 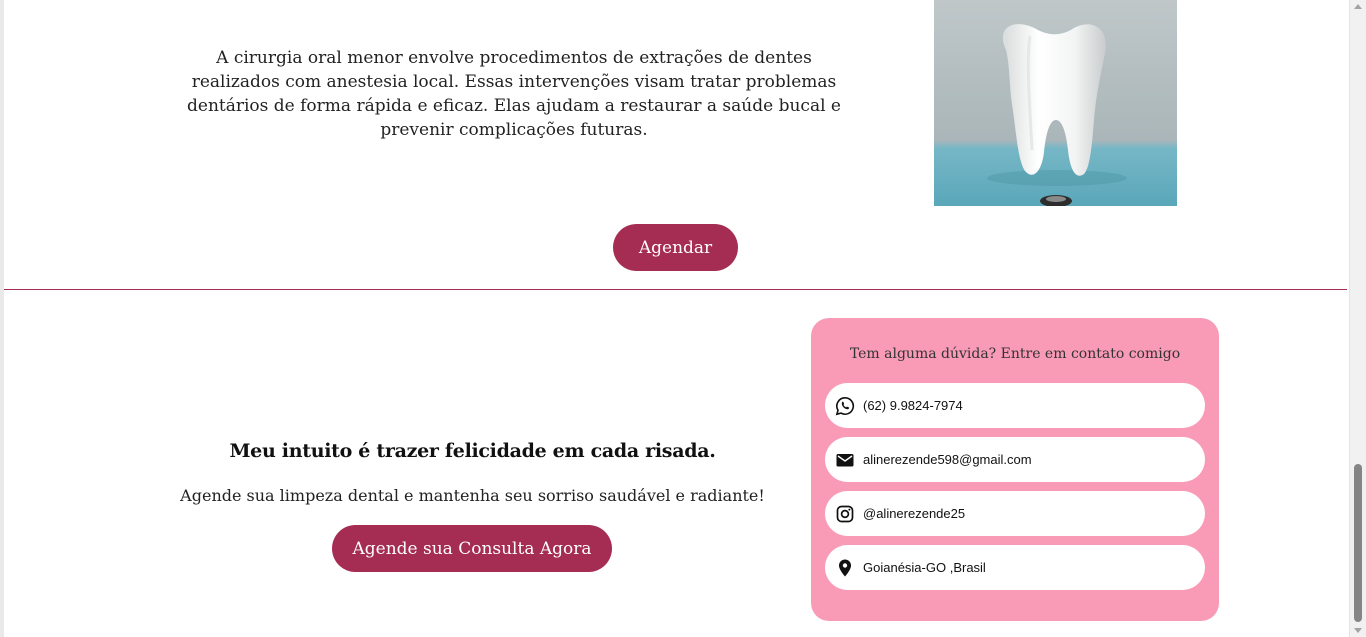 What do you see at coordinates (913, 405) in the screenshot?
I see `contact-phone-text: (62) 9.9824-7974` at bounding box center [913, 405].